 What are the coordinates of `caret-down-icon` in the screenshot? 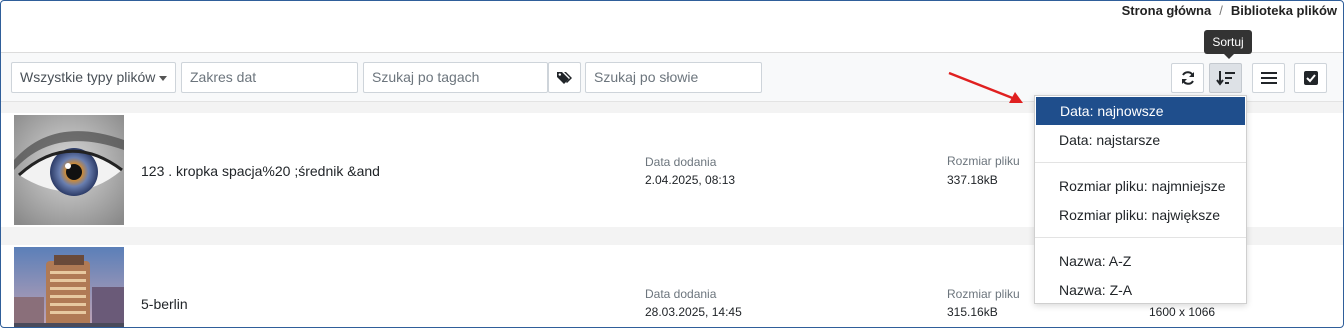 It's located at (163, 78).